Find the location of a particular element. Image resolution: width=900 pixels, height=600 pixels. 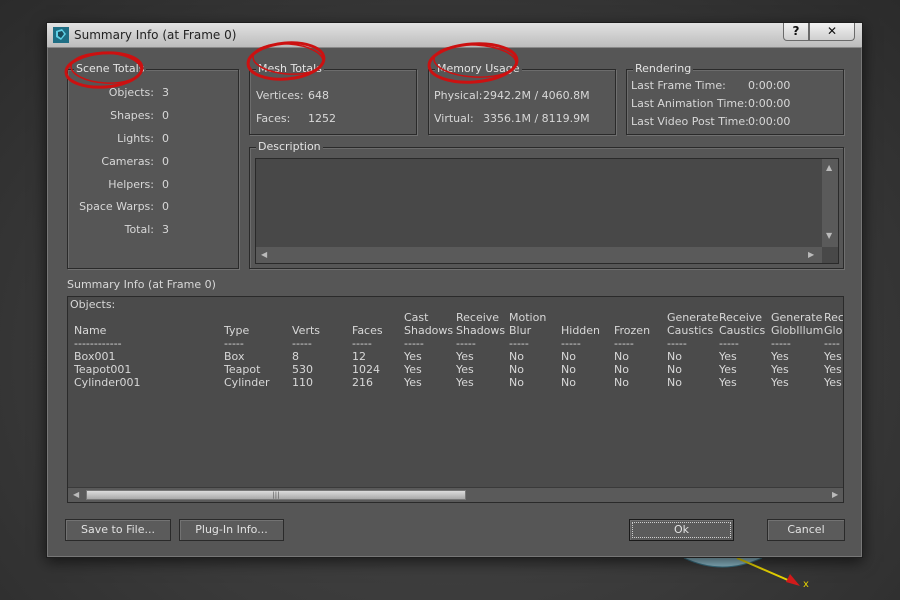

report-cell: Teapot001 is located at coordinates (103, 369).